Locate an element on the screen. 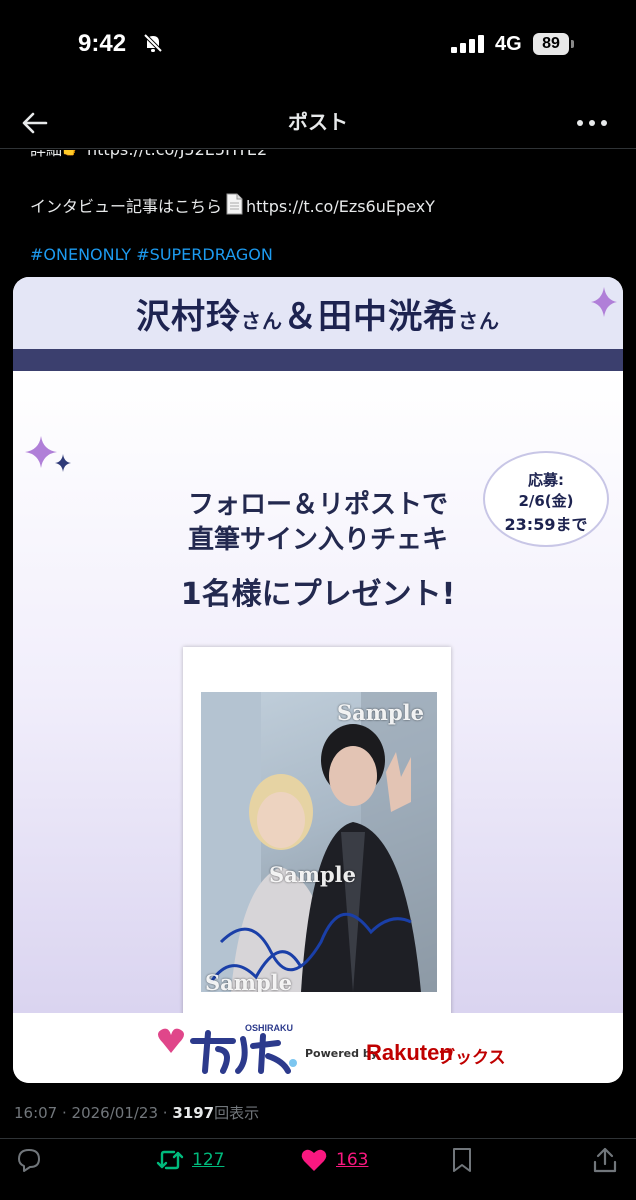 The width and height of the screenshot is (636, 1200). share-icon is located at coordinates (605, 1160).